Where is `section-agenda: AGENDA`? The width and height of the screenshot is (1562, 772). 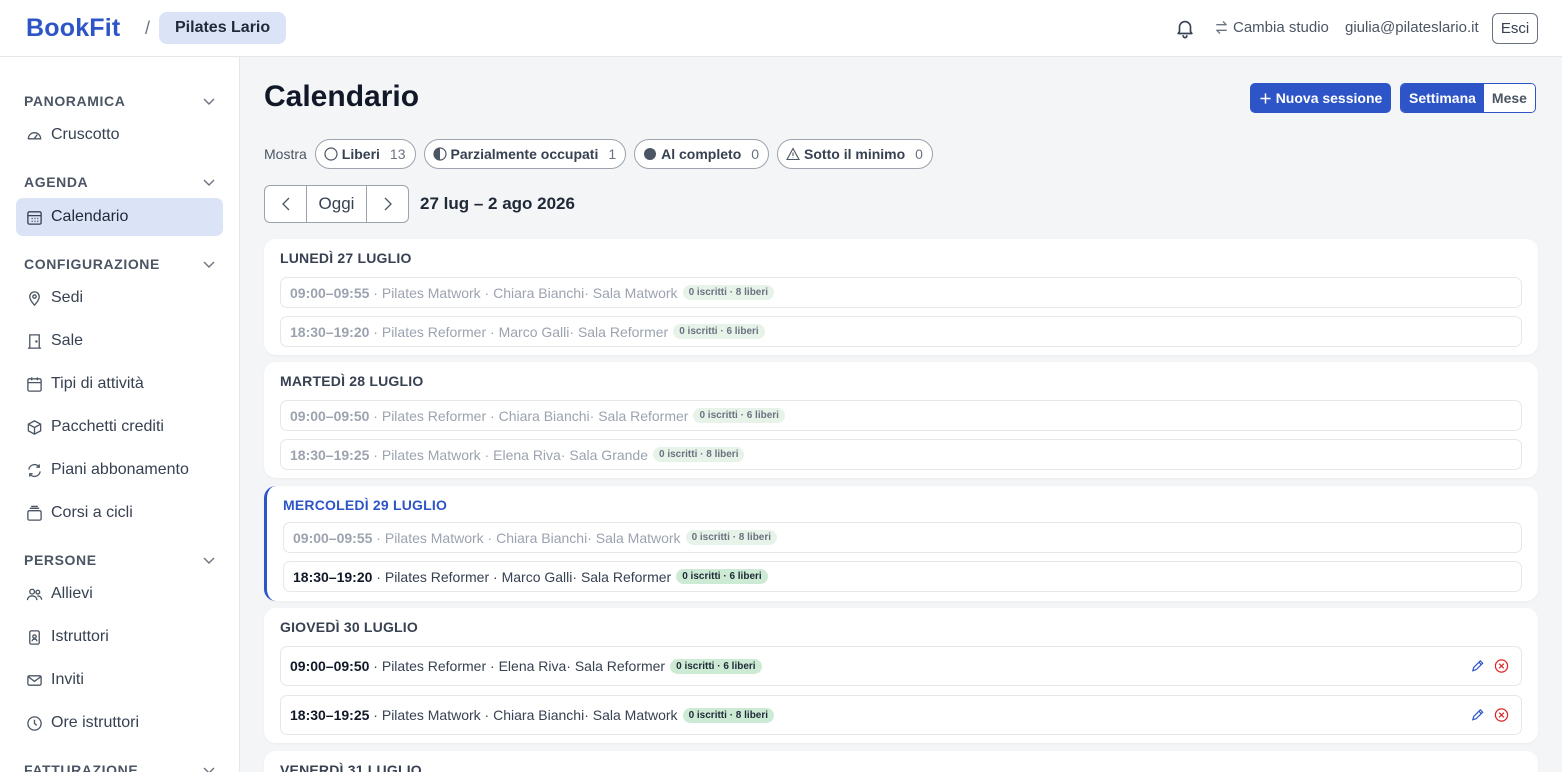 section-agenda: AGENDA is located at coordinates (120, 182).